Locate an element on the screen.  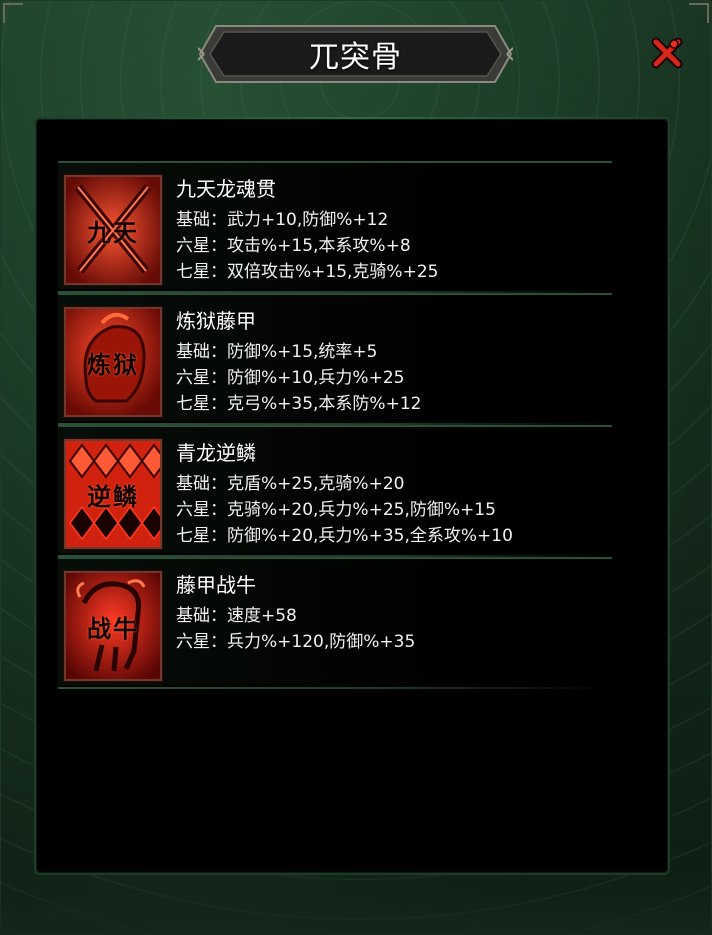
item-icon-frame: 九天 is located at coordinates (113, 230).